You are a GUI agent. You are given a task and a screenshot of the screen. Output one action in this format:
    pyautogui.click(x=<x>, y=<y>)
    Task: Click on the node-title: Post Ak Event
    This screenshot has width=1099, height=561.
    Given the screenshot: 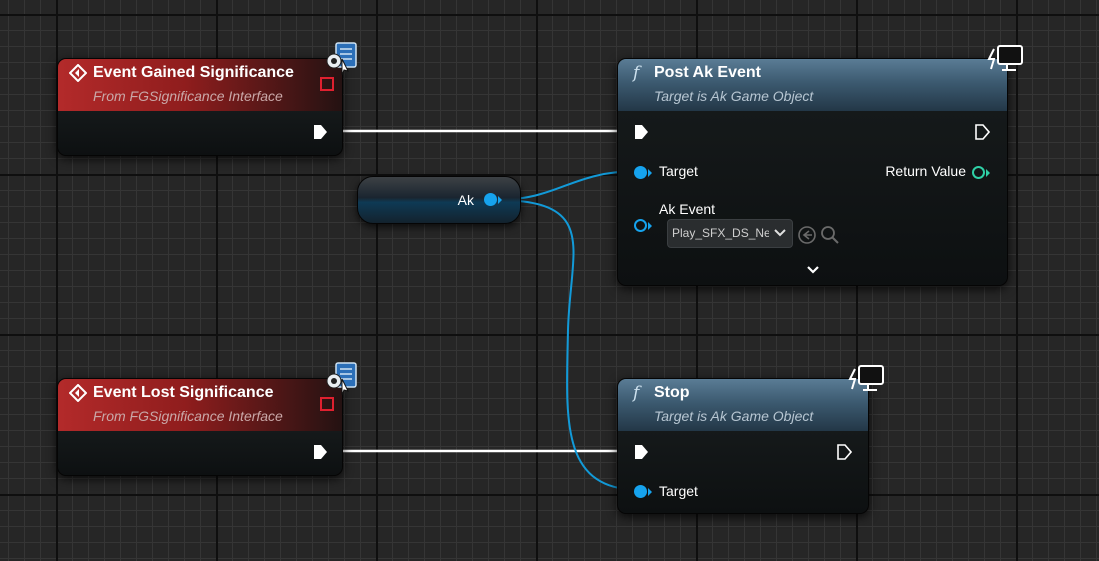 What is the action you would take?
    pyautogui.click(x=707, y=72)
    